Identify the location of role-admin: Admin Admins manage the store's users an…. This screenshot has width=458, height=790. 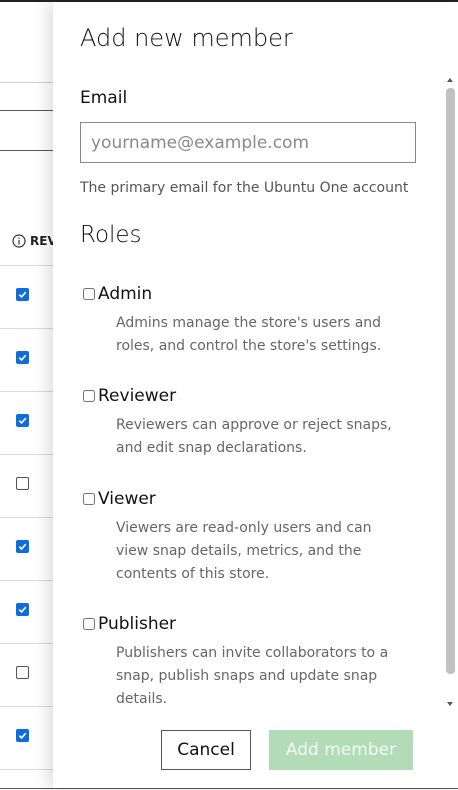
(243, 321).